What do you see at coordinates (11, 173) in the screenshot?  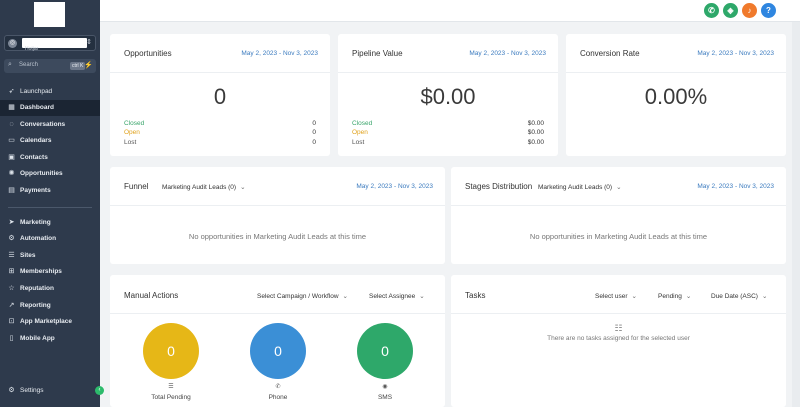 I see `opportunities-icon: ✺` at bounding box center [11, 173].